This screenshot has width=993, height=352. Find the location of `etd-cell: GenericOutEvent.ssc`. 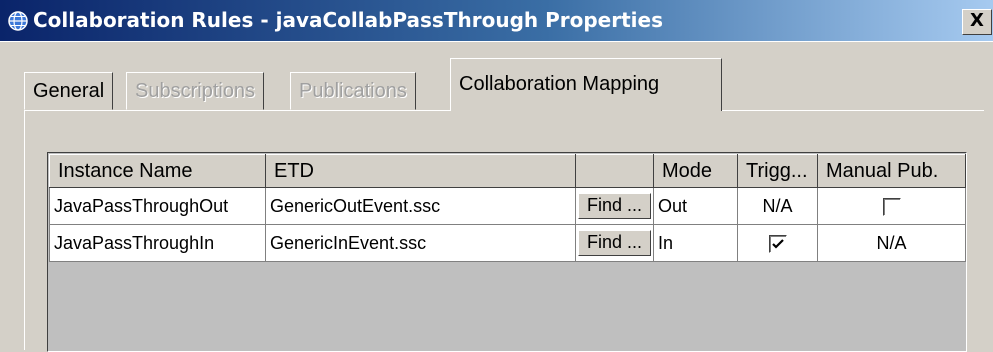

etd-cell: GenericOutEvent.ssc is located at coordinates (420, 206).